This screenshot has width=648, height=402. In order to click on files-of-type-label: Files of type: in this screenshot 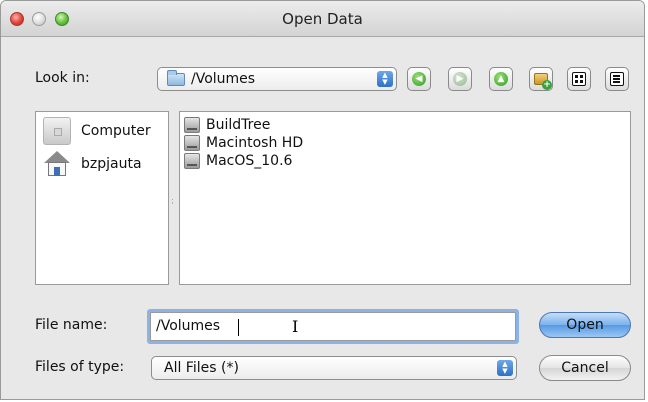, I will do `click(80, 367)`.